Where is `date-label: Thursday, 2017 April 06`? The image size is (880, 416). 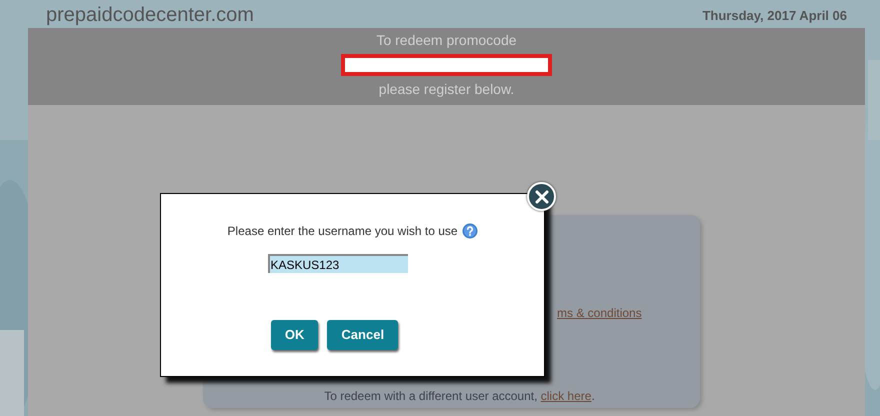 date-label: Thursday, 2017 April 06 is located at coordinates (774, 16).